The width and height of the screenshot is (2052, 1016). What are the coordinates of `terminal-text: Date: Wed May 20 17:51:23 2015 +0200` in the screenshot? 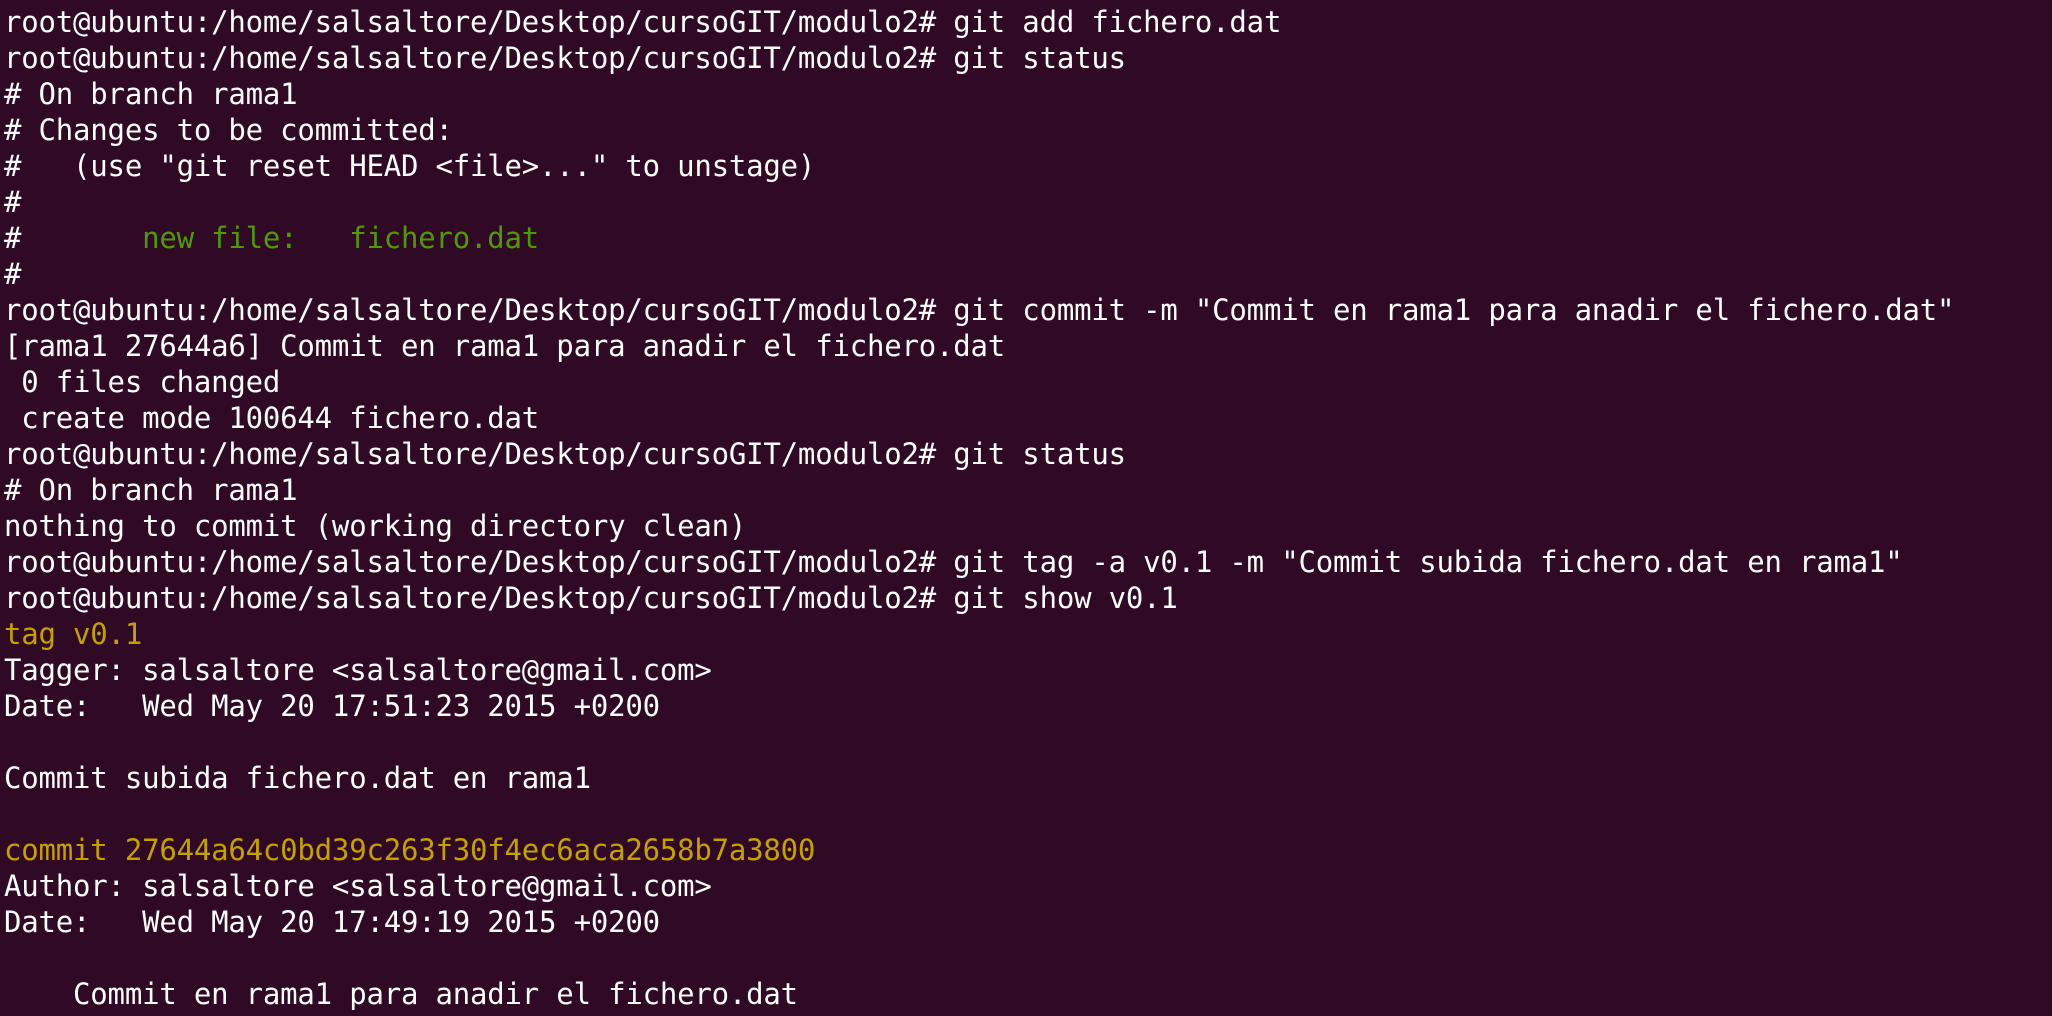 It's located at (332, 706).